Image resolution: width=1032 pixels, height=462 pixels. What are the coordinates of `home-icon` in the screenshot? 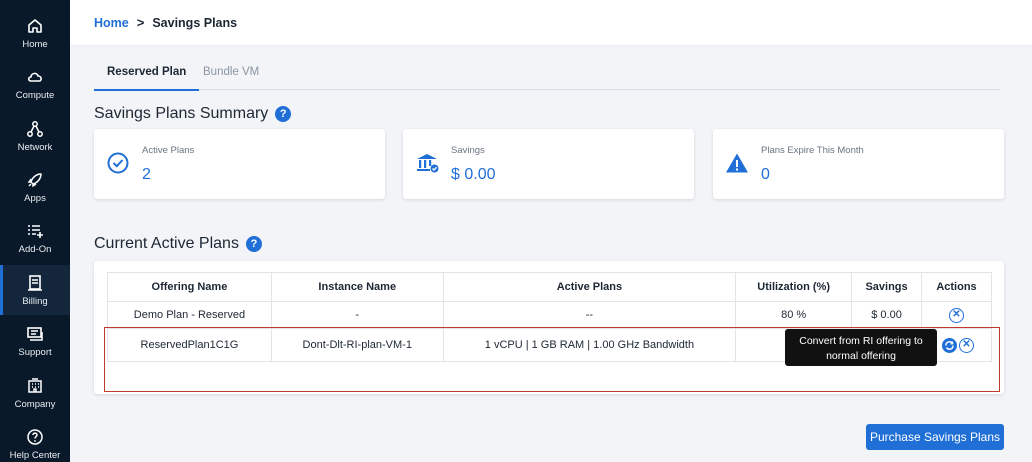 It's located at (35, 25).